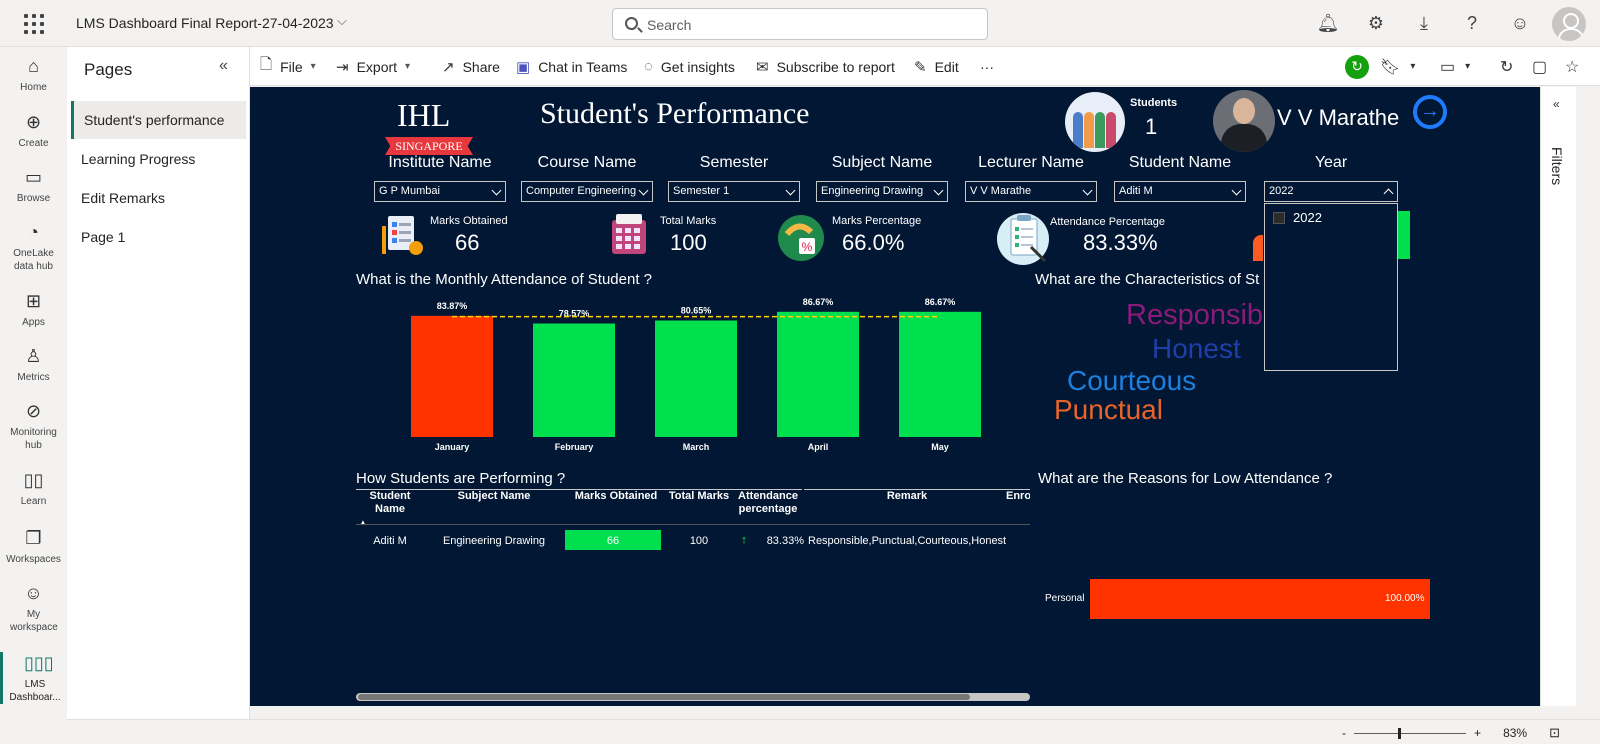 Image resolution: width=1600 pixels, height=744 pixels. Describe the element at coordinates (158, 237) in the screenshot. I see `page-1: Page 1` at that location.